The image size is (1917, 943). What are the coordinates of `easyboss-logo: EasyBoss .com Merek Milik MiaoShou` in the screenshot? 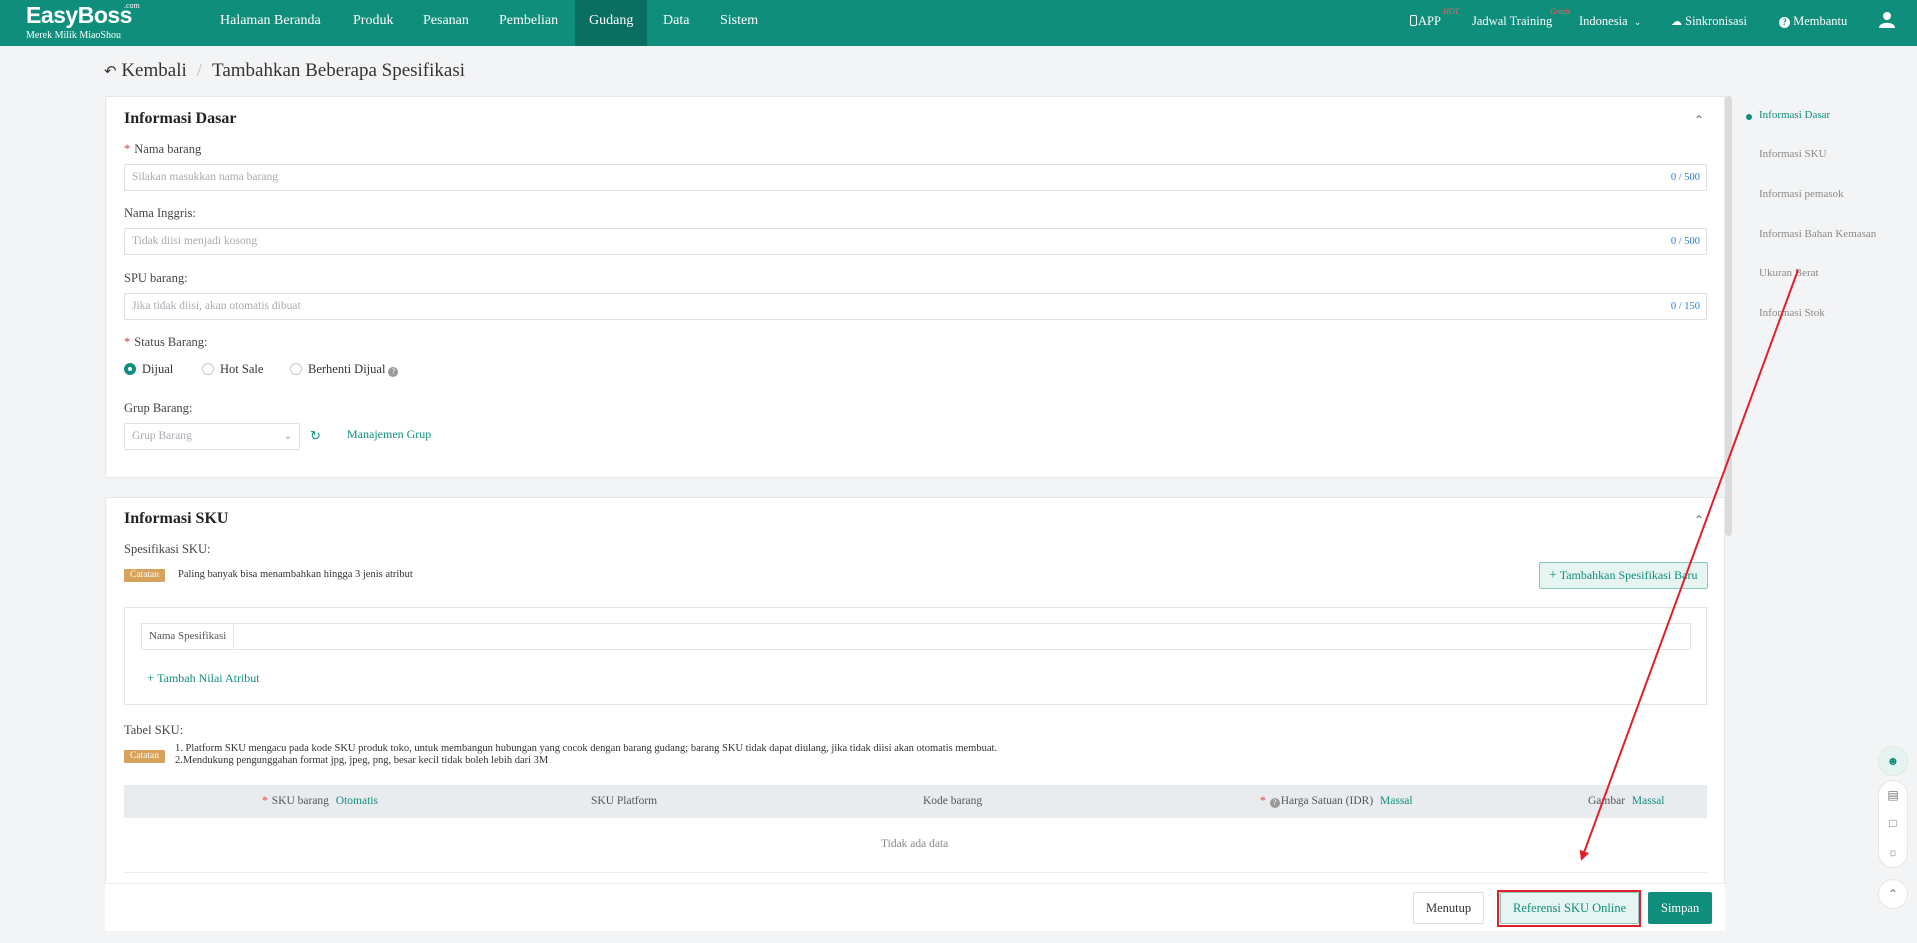 It's located at (83, 21).